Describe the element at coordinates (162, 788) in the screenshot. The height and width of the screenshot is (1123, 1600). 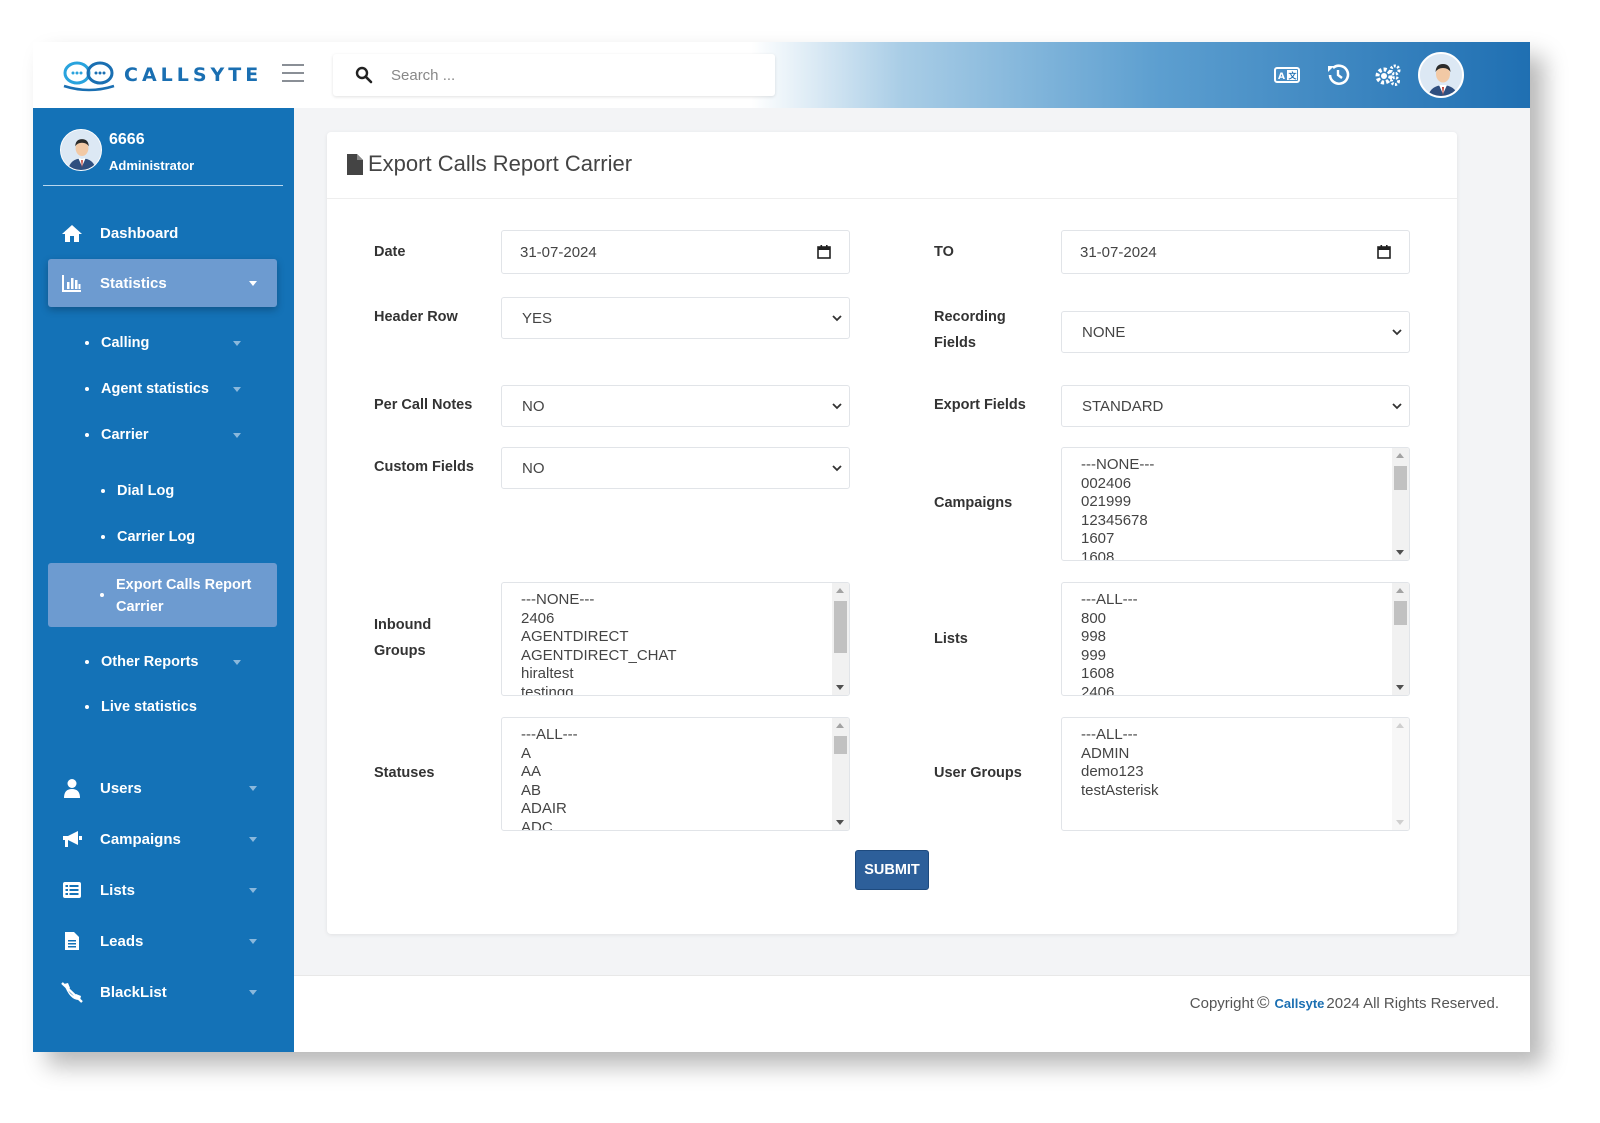
I see `sidebar-item-users: Users` at that location.